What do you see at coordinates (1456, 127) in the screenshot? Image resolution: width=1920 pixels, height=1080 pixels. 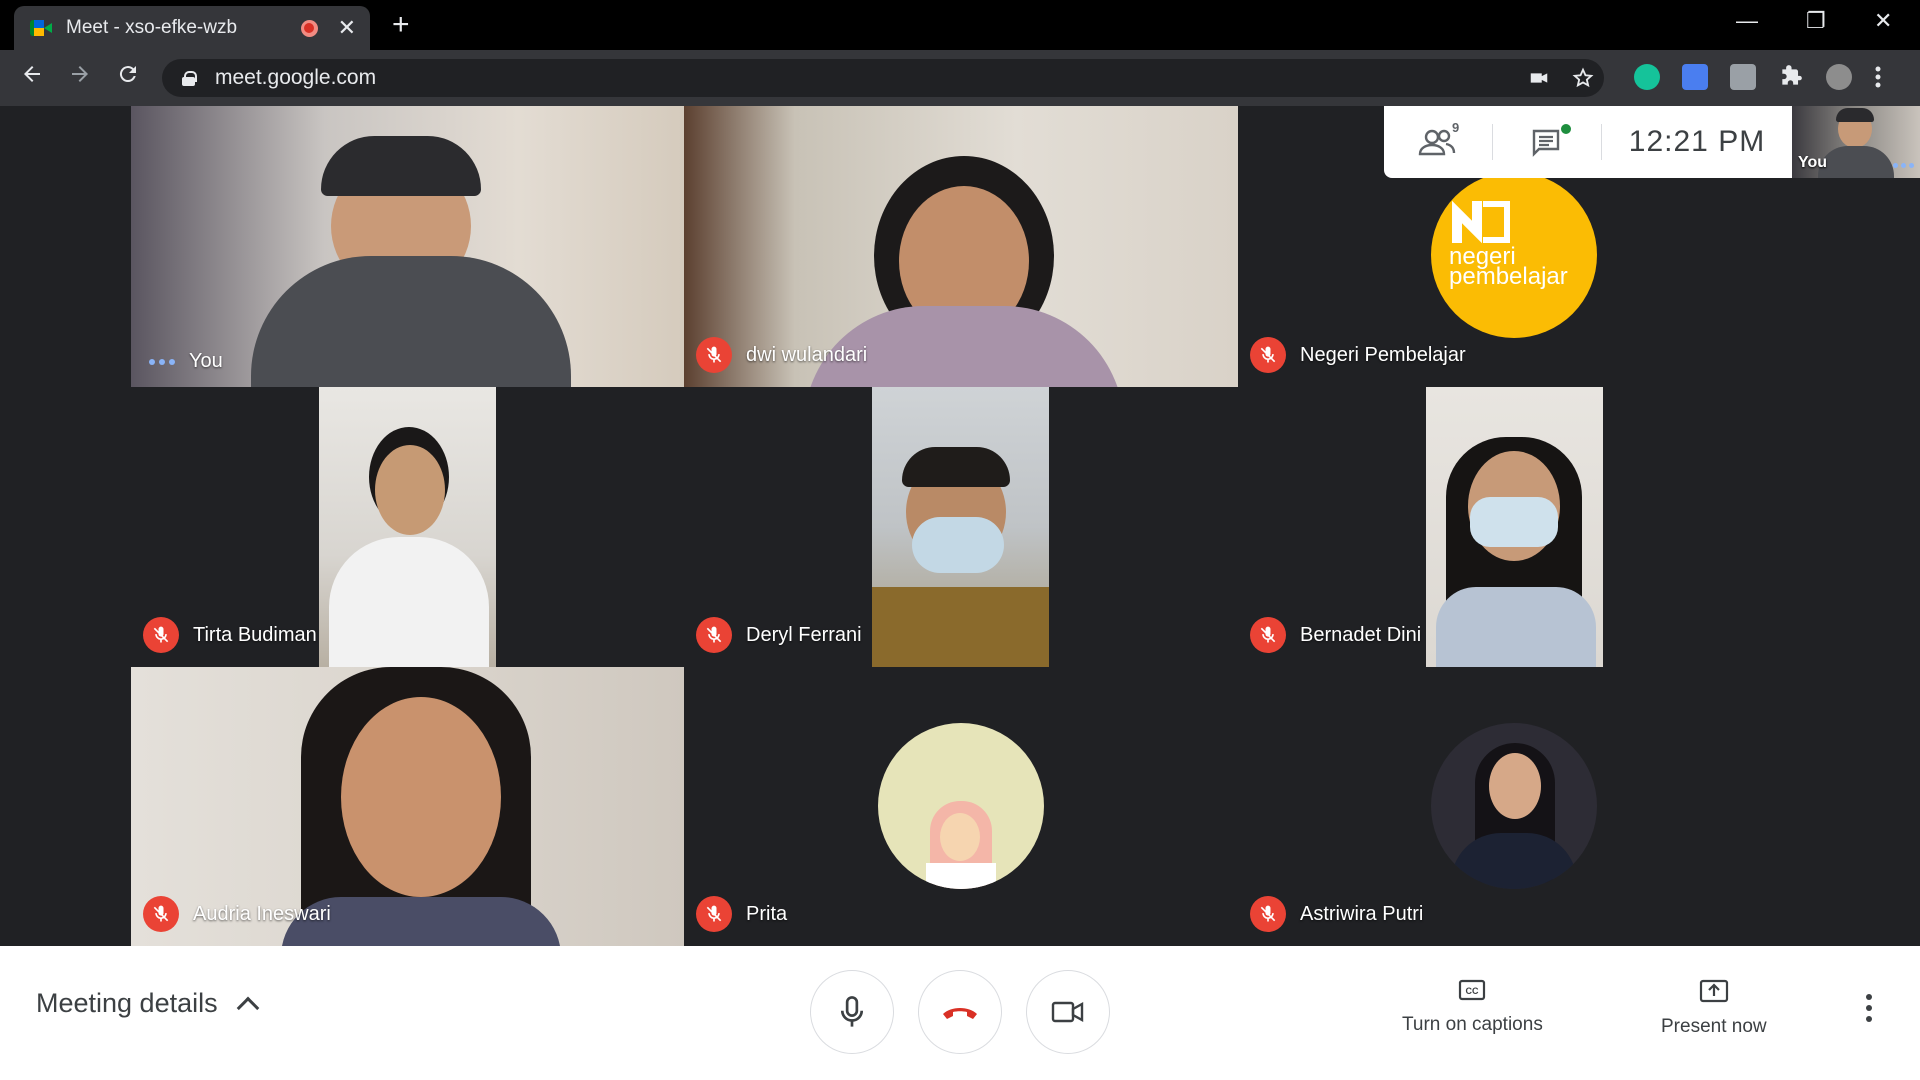 I see `participant-count-badge: 9` at bounding box center [1456, 127].